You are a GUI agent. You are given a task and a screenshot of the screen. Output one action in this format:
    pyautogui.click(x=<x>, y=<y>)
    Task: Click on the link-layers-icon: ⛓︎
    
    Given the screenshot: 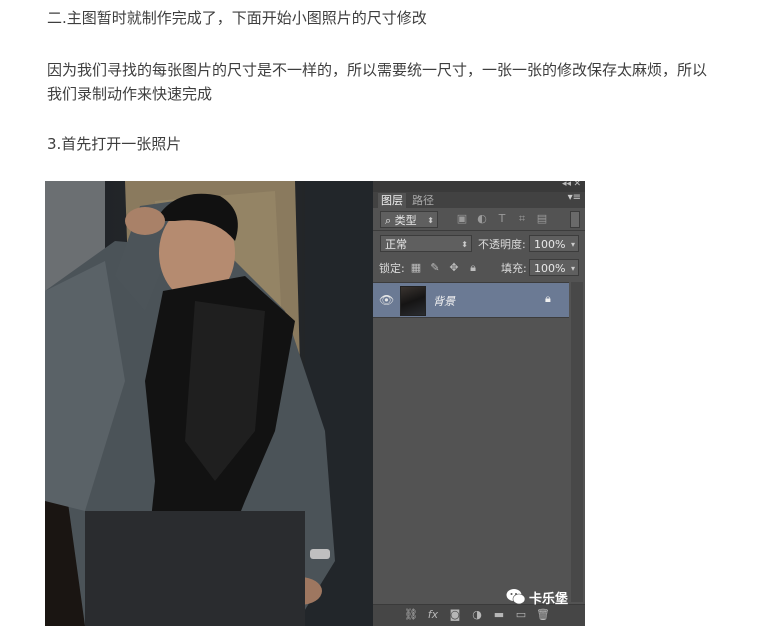 What is the action you would take?
    pyautogui.click(x=411, y=614)
    